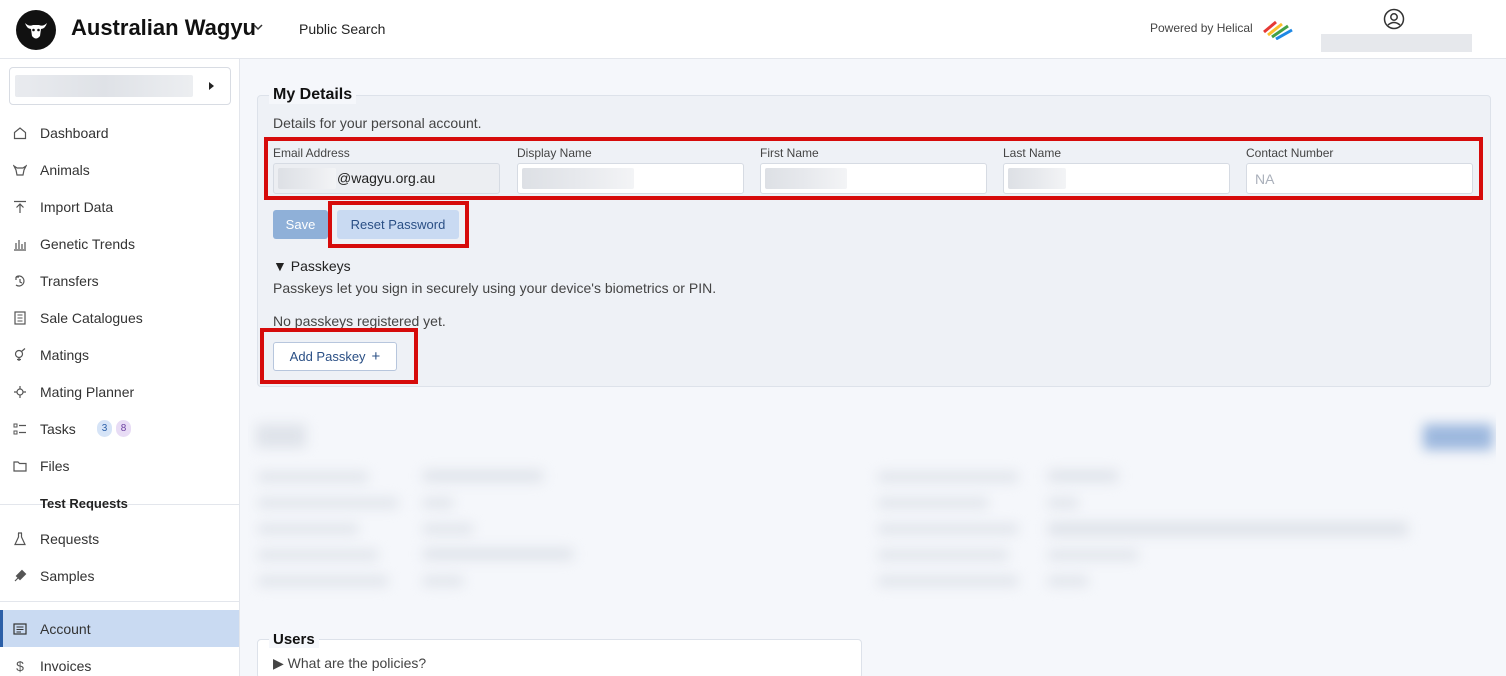  What do you see at coordinates (211, 86) in the screenshot?
I see `caret-right-icon` at bounding box center [211, 86].